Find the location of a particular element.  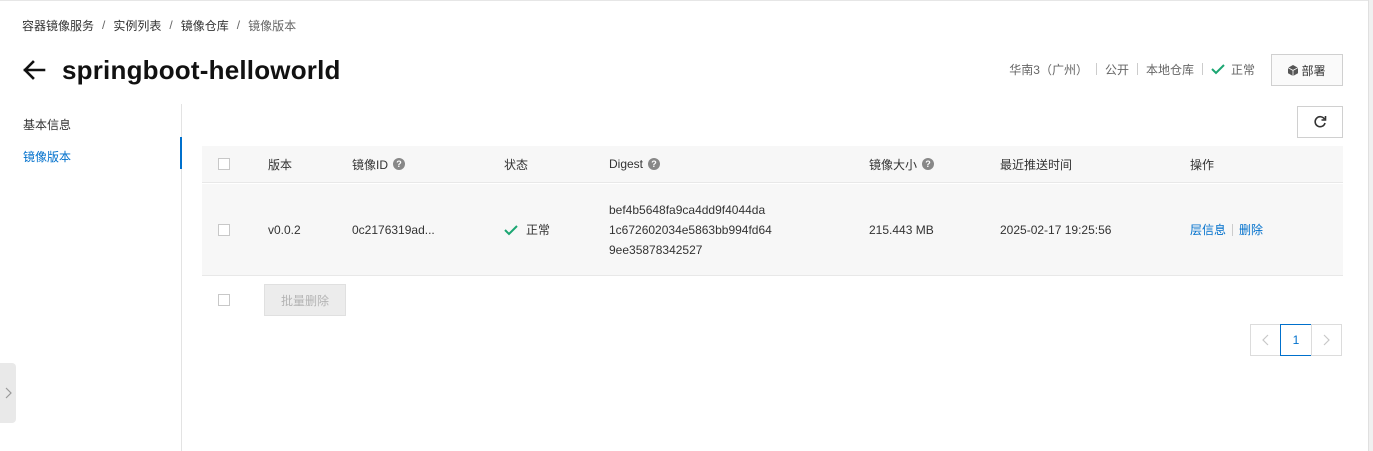

row-checkbox is located at coordinates (224, 229).